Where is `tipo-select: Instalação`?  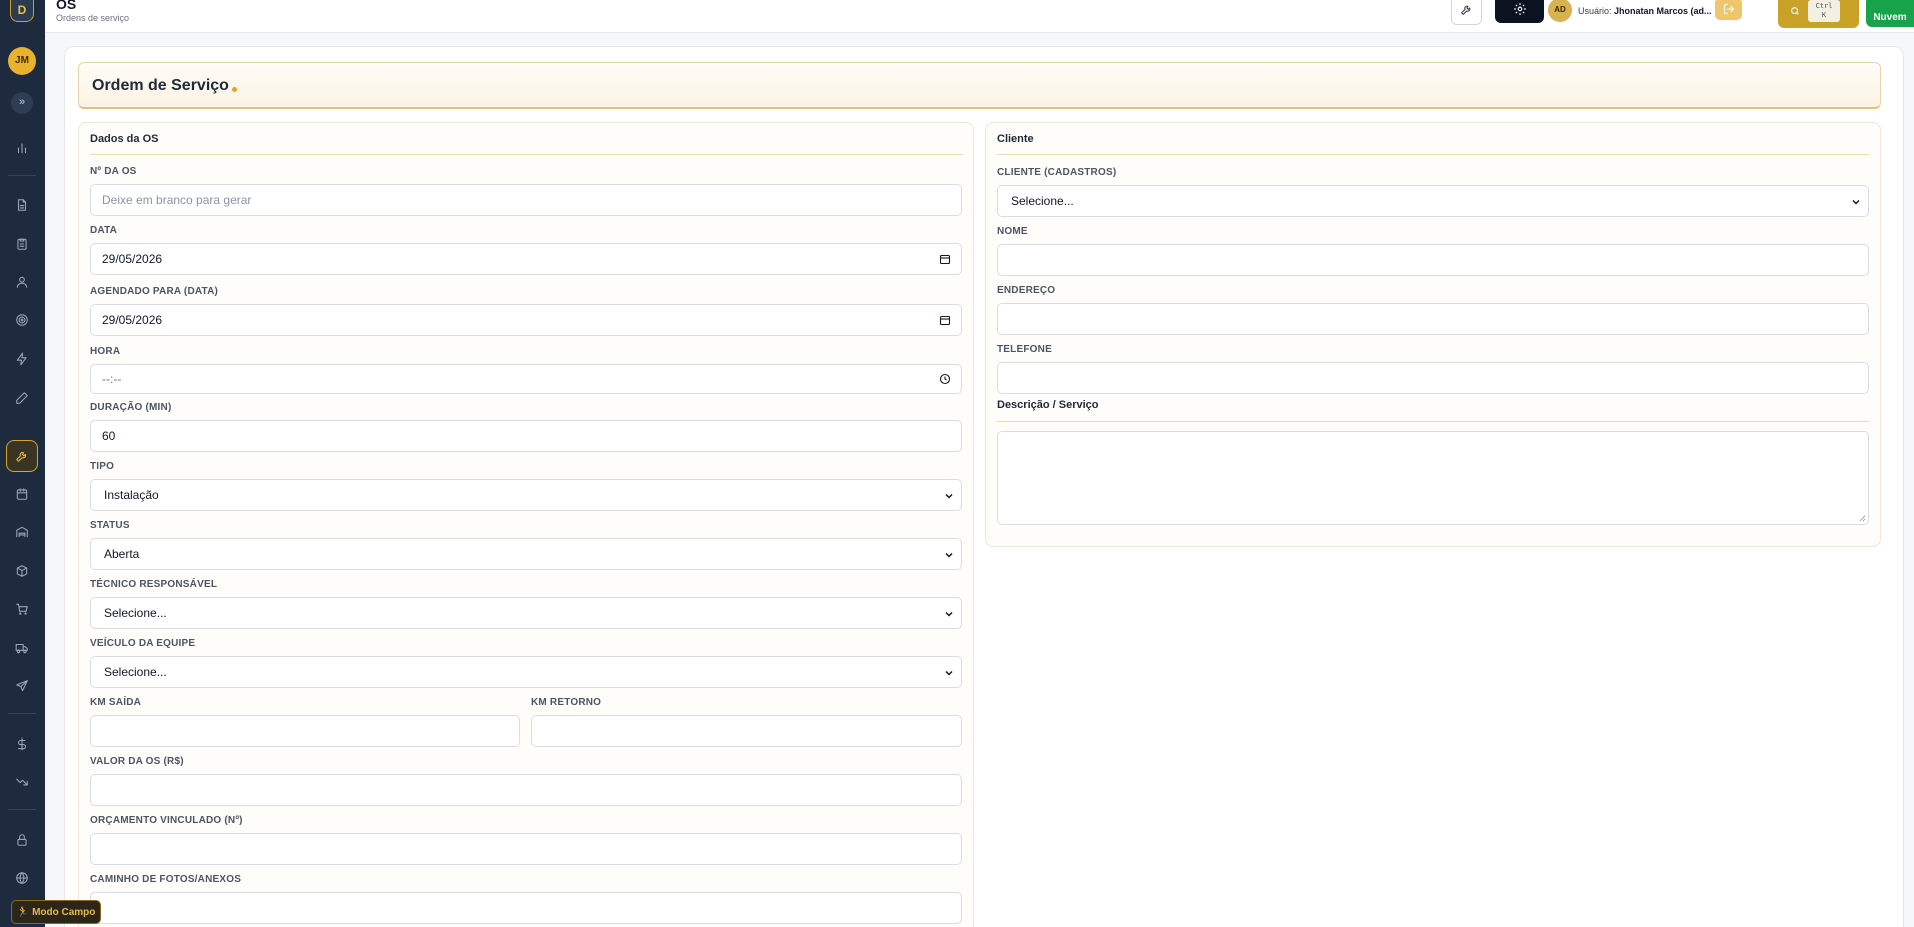 tipo-select: Instalação is located at coordinates (526, 495).